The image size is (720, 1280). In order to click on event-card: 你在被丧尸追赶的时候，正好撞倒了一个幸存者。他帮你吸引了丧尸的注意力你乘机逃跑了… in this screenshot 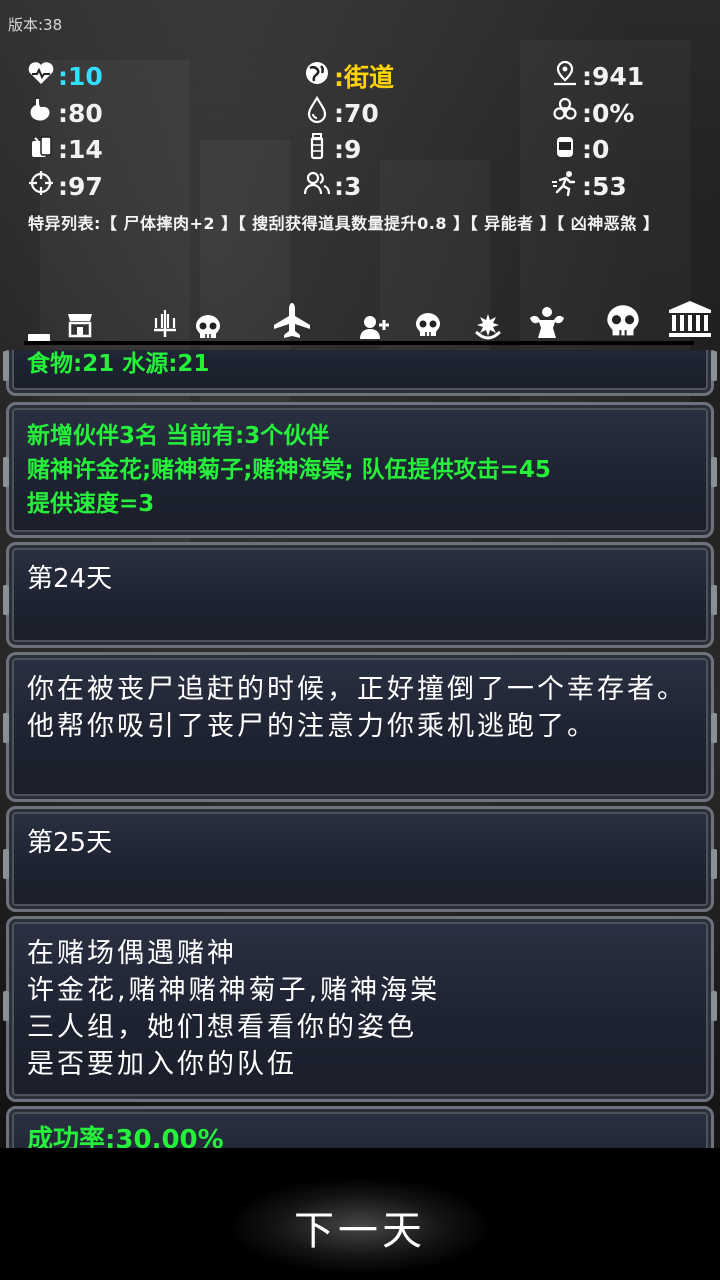, I will do `click(360, 727)`.